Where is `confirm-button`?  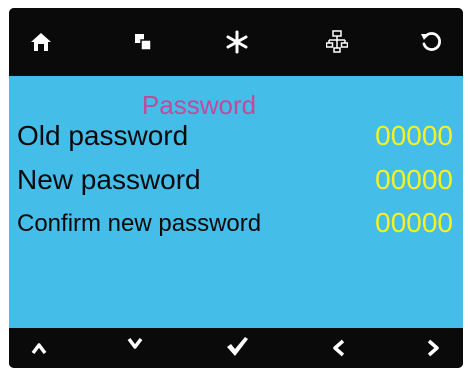 confirm-button is located at coordinates (237, 346).